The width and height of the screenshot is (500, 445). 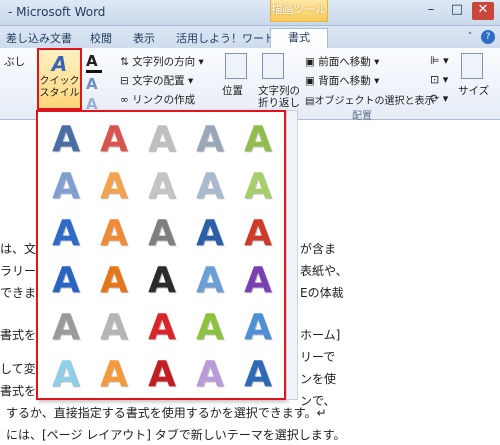 I want to click on help-icon: ?, so click(x=488, y=37).